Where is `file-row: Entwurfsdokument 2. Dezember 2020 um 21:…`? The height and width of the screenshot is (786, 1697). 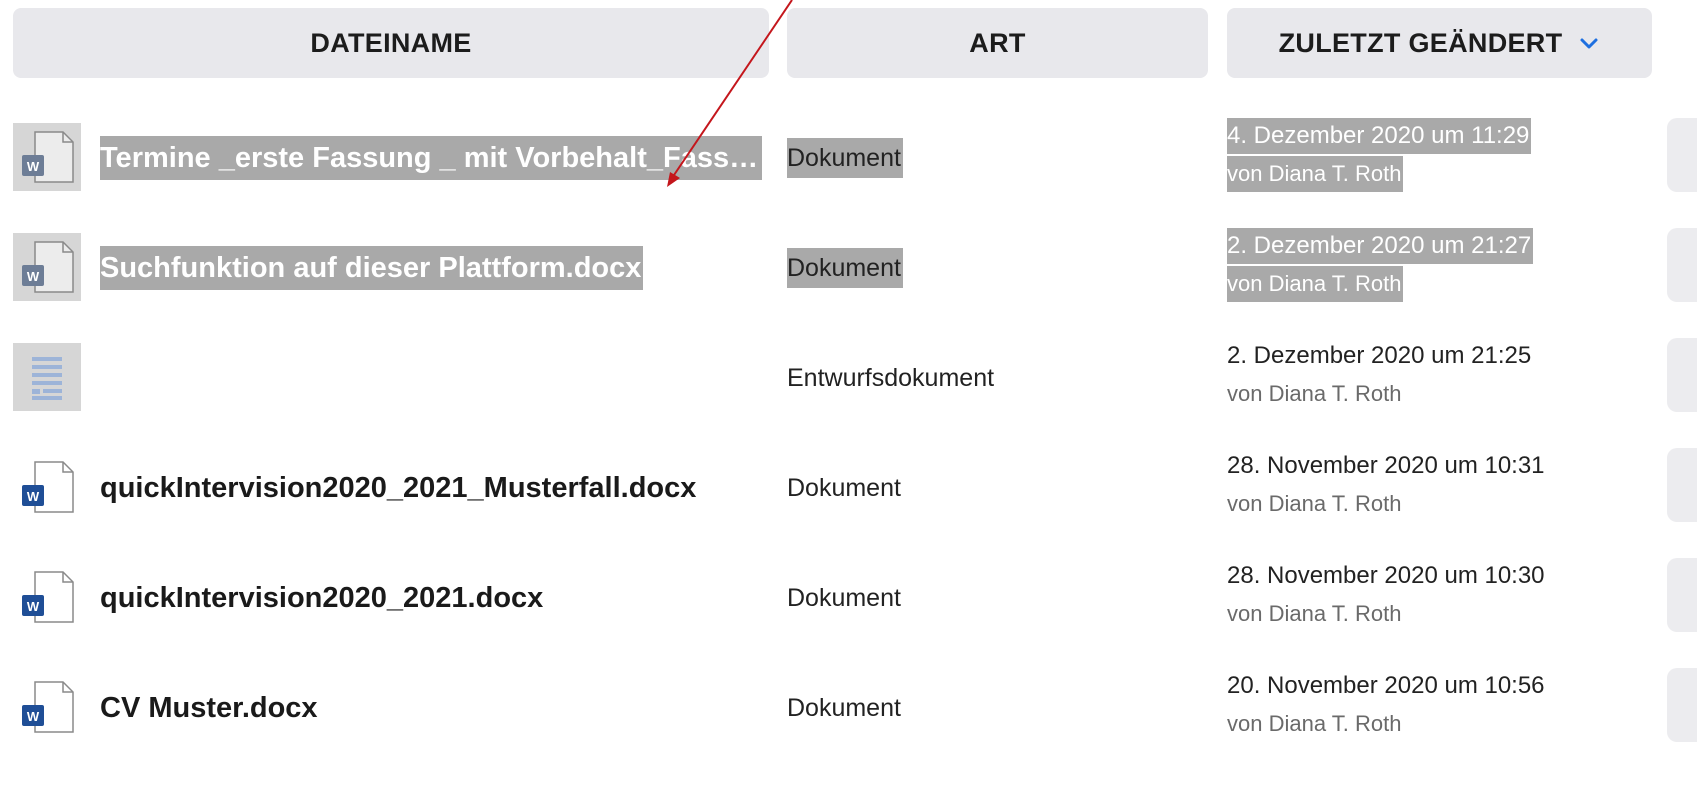
file-row: Entwurfsdokument 2. Dezember 2020 um 21:… is located at coordinates (848, 371).